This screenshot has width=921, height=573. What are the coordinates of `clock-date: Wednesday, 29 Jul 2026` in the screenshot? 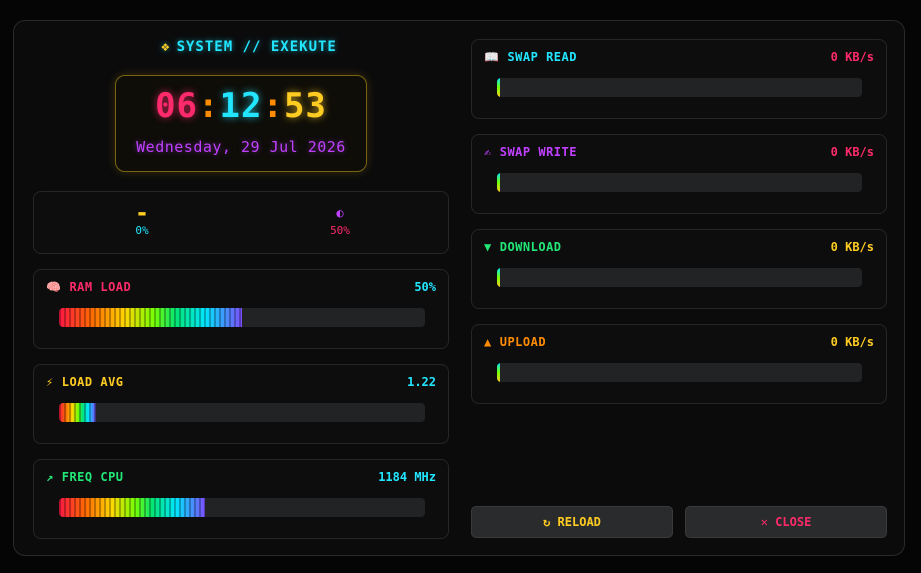 It's located at (241, 147).